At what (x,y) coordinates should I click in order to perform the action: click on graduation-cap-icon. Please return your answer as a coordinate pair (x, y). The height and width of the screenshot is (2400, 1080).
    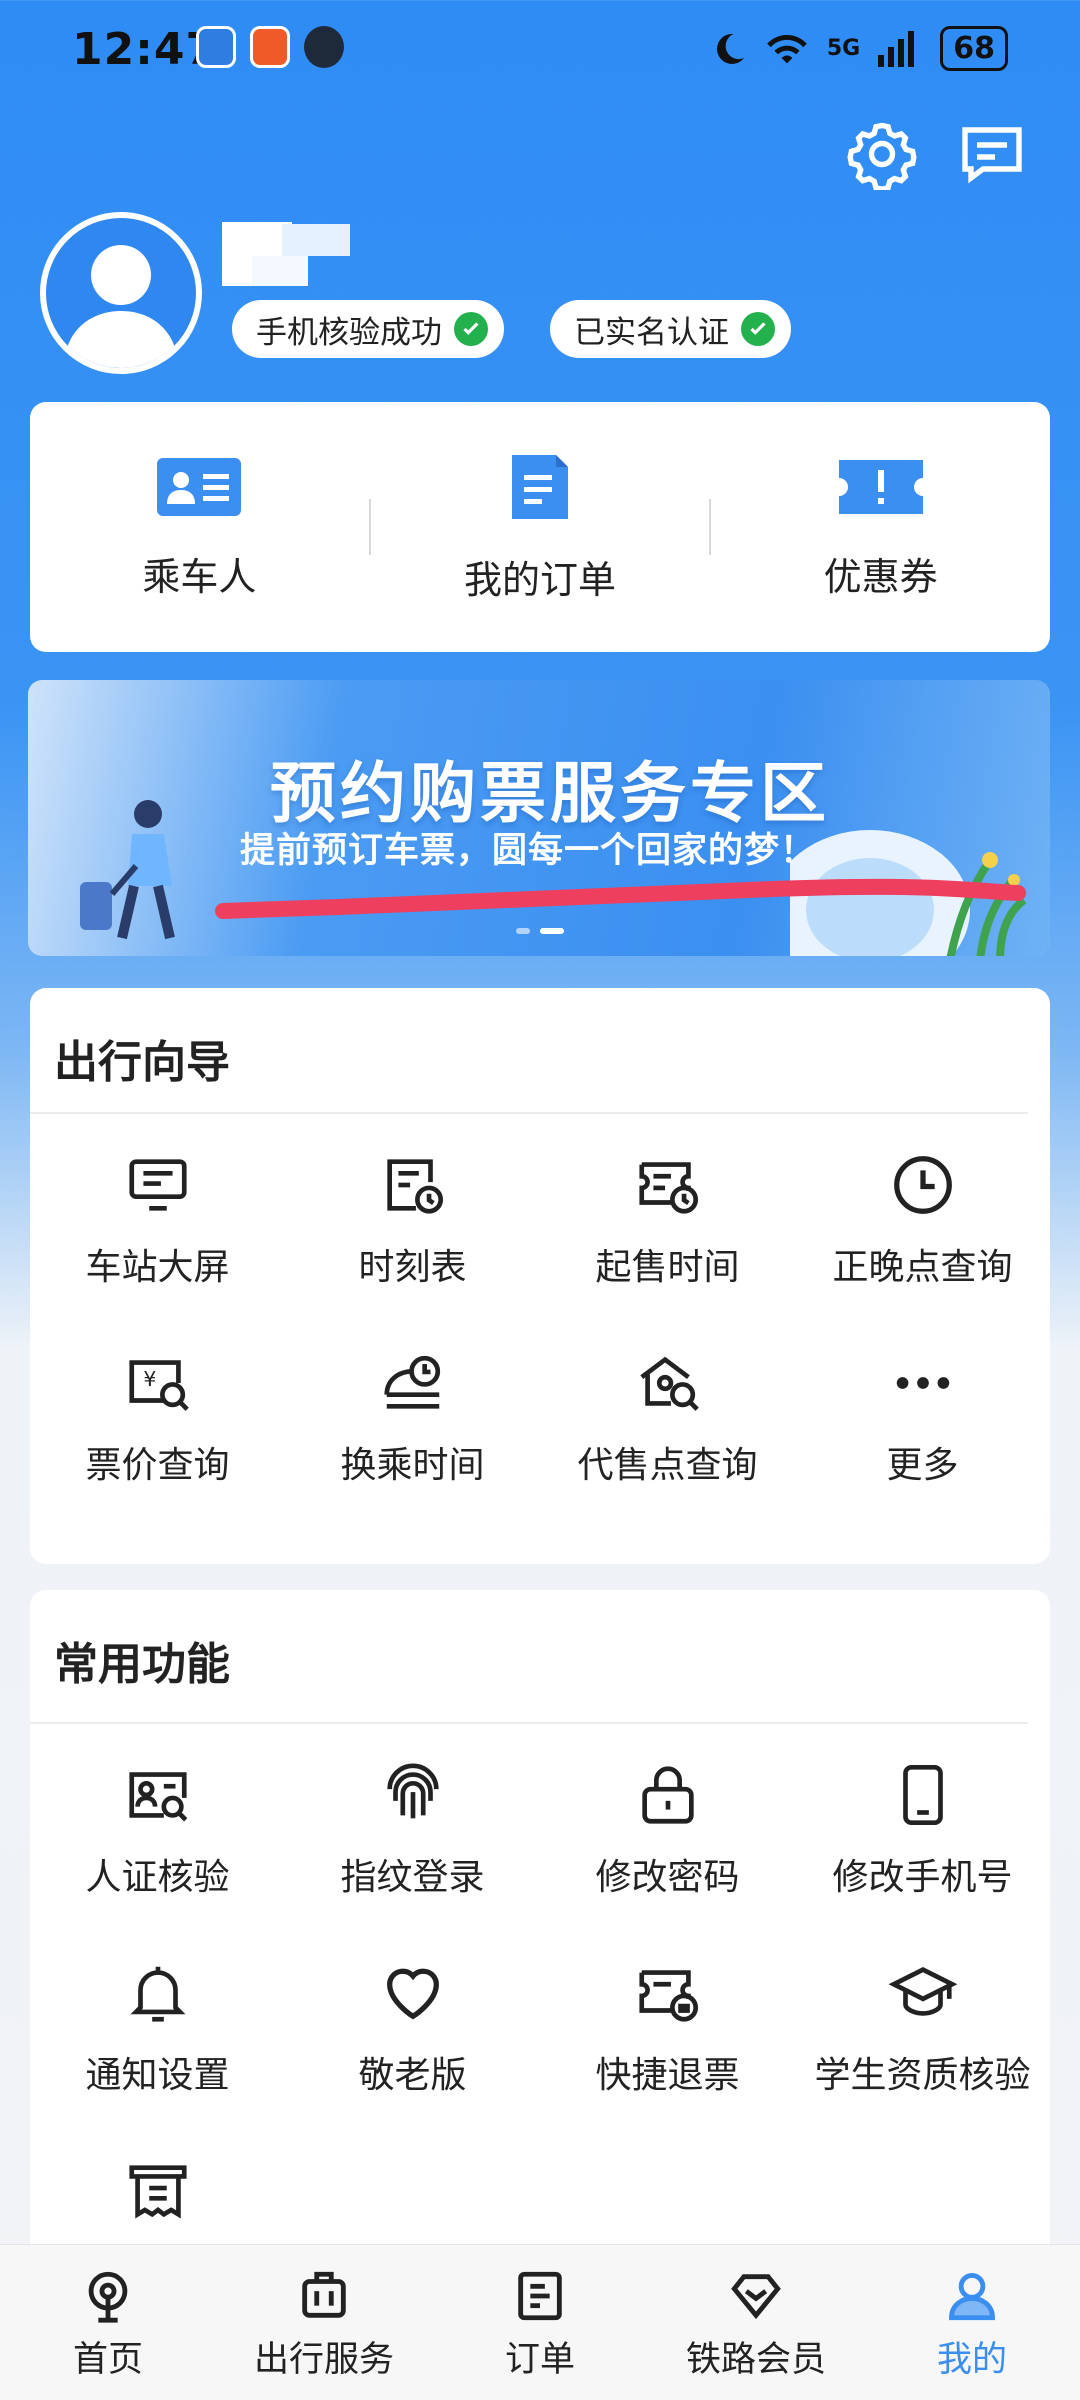
    Looking at the image, I should click on (922, 1991).